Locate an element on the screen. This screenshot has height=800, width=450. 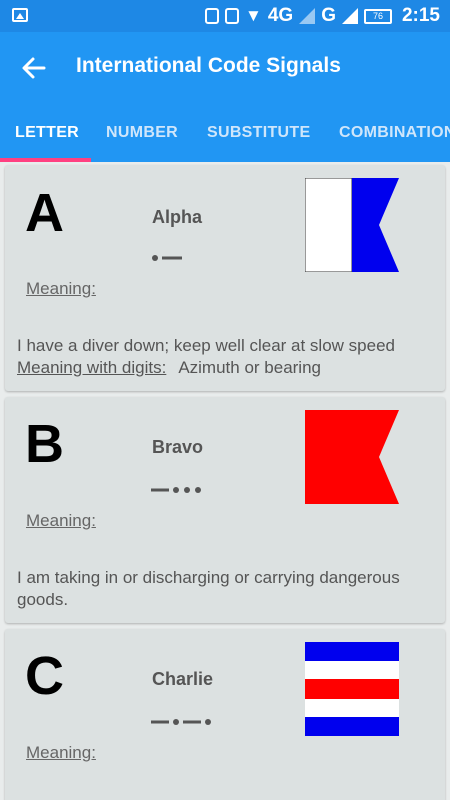
signal-letter: B is located at coordinates (44, 444).